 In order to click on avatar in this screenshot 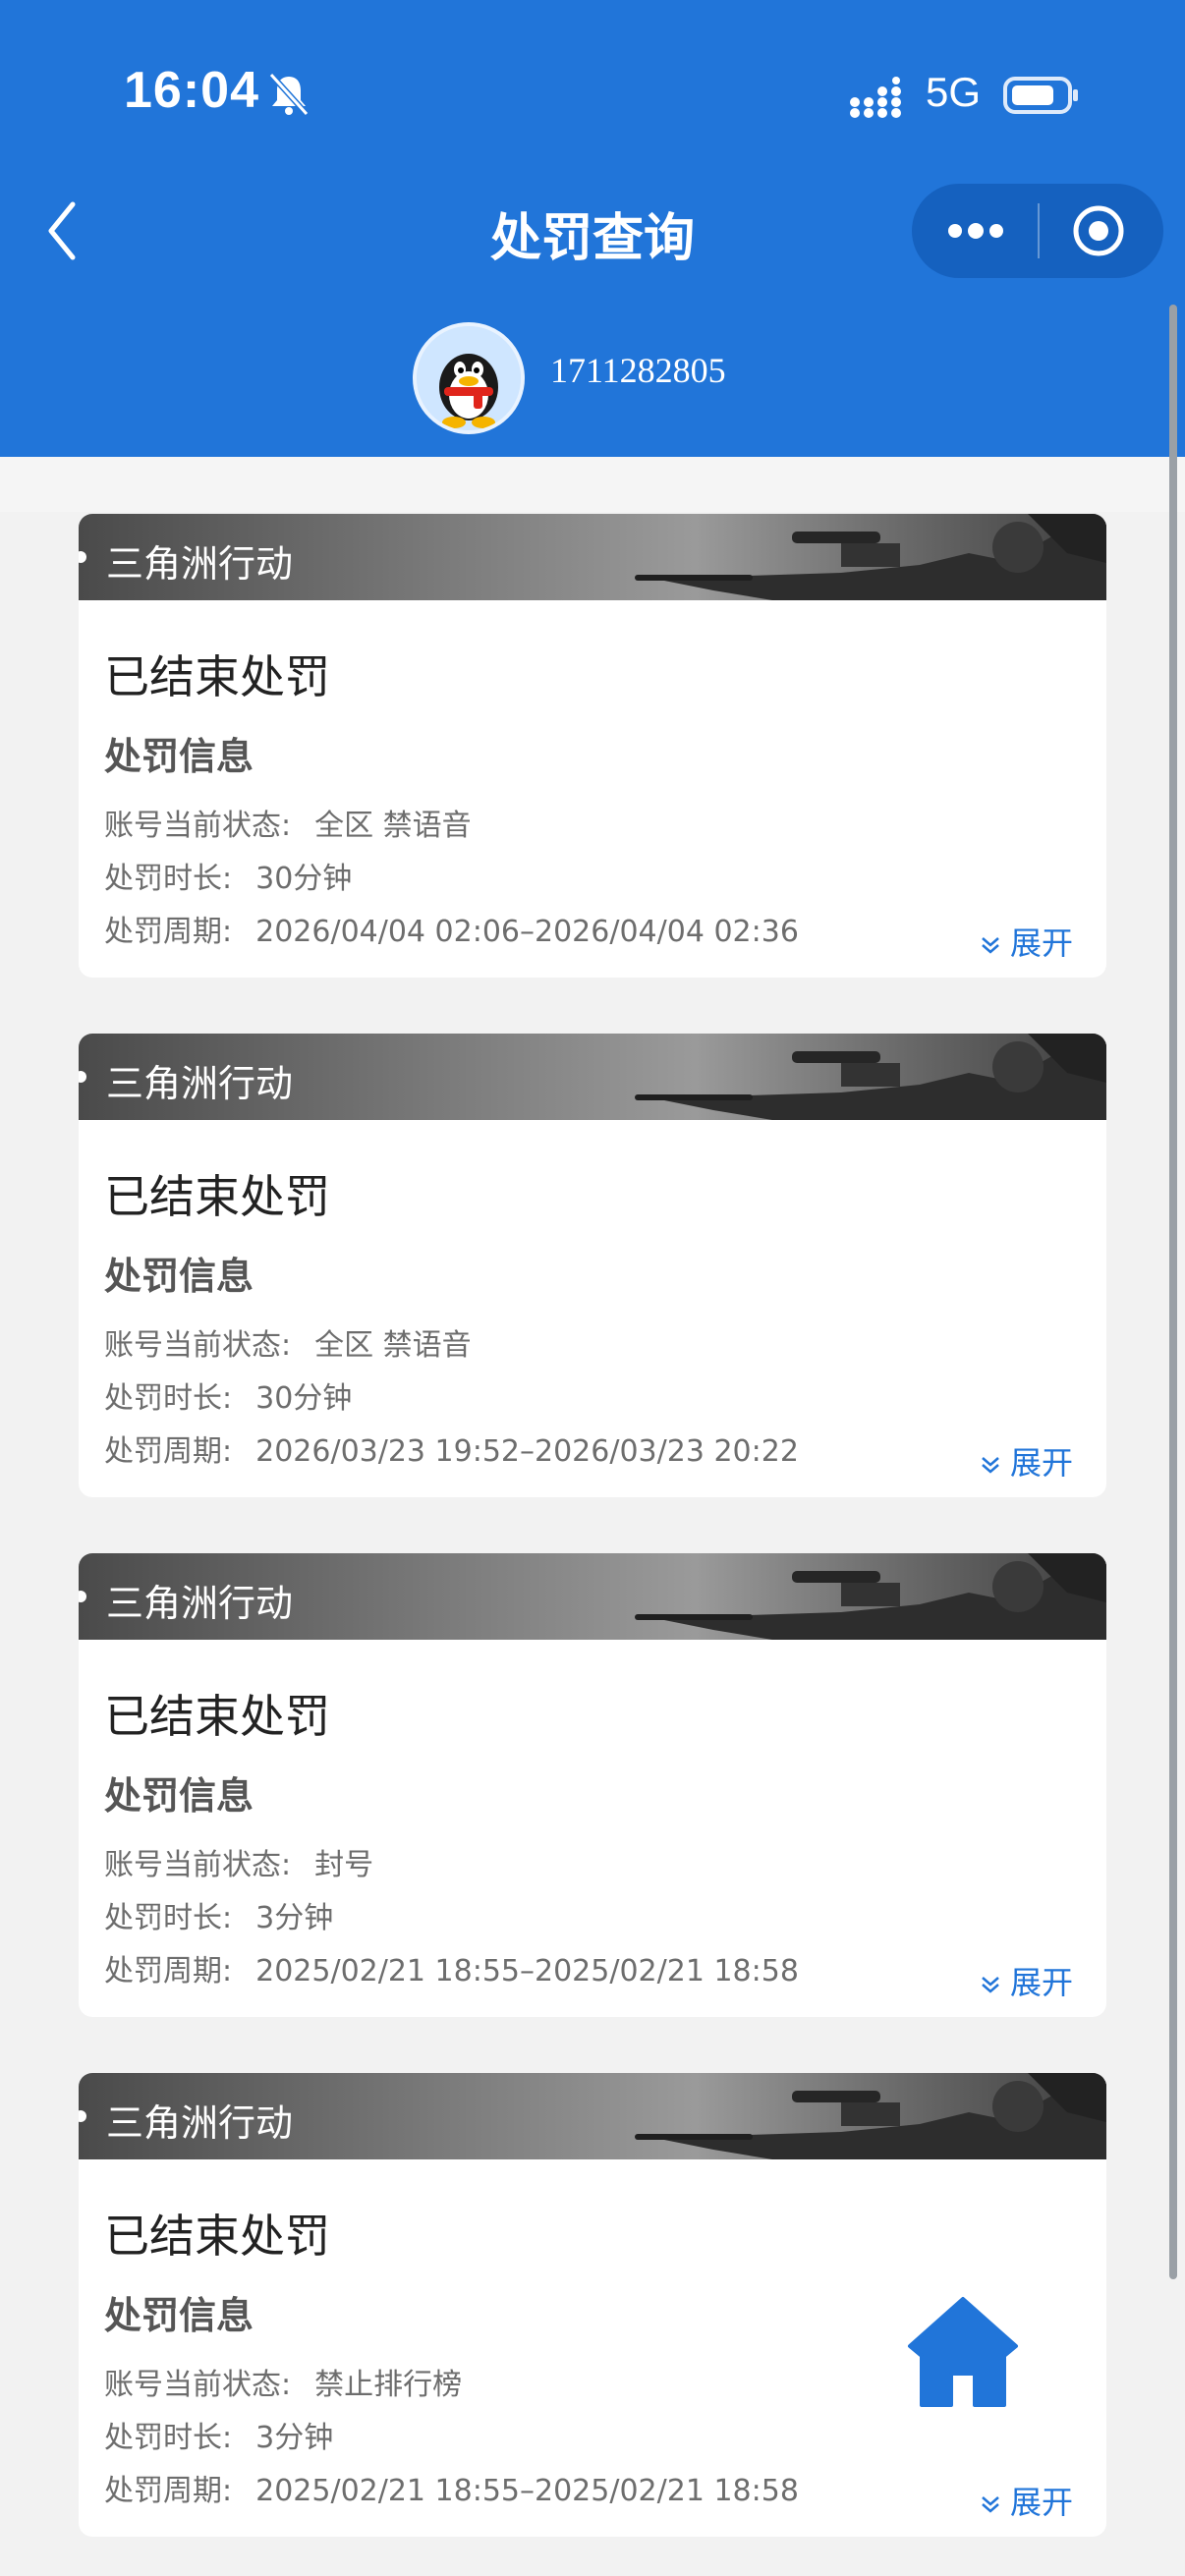, I will do `click(469, 378)`.